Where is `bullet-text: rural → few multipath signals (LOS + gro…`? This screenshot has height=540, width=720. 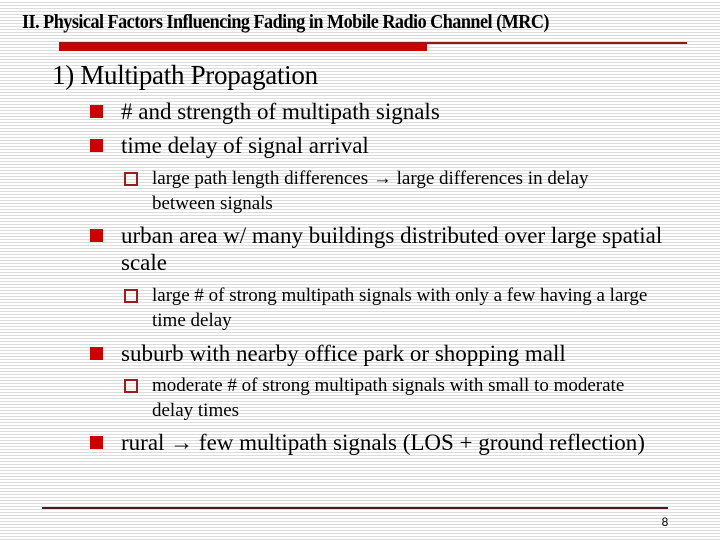 bullet-text: rural → few multipath signals (LOS + gro… is located at coordinates (383, 442).